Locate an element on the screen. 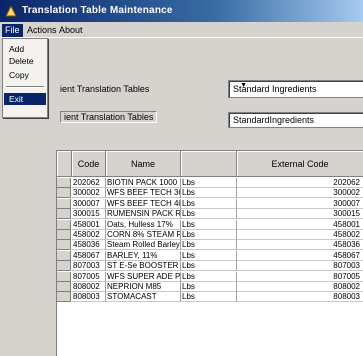  cell-name: WFS SUPER ADE PM is located at coordinates (143, 276).